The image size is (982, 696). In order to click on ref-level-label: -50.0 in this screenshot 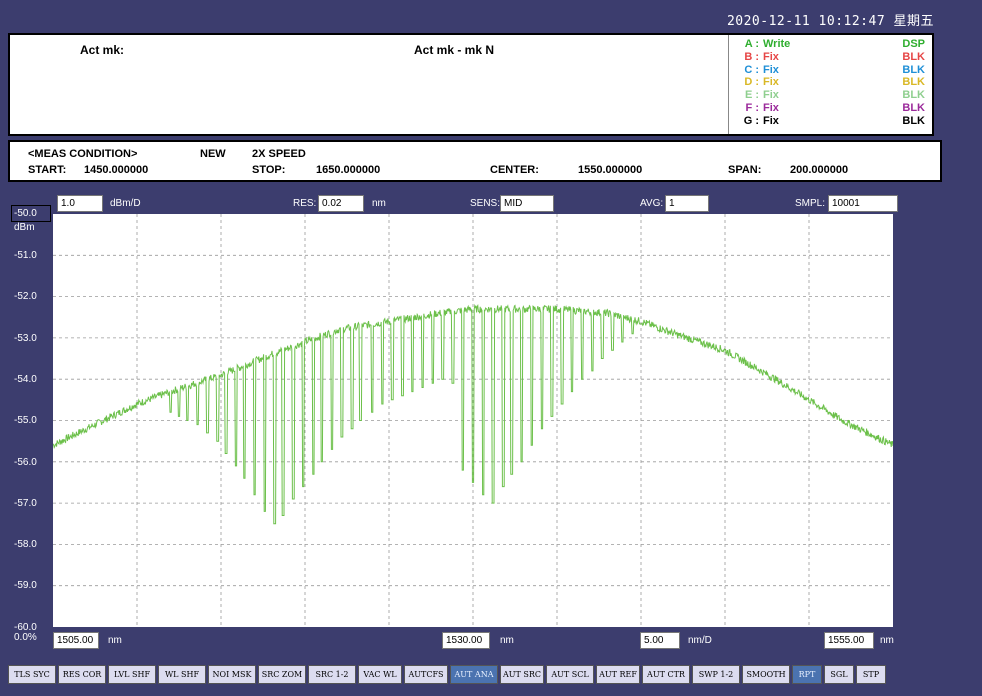, I will do `click(25, 213)`.